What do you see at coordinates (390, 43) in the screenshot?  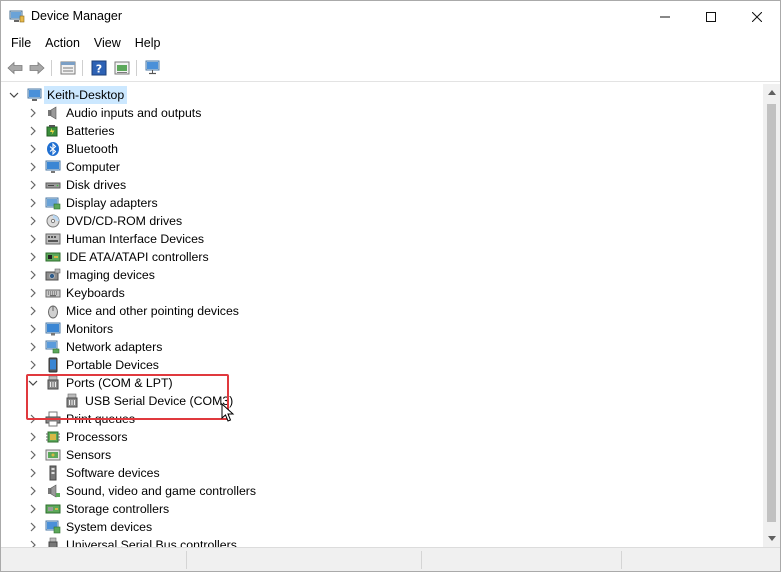 I see `menu-bar: File Action View Help` at bounding box center [390, 43].